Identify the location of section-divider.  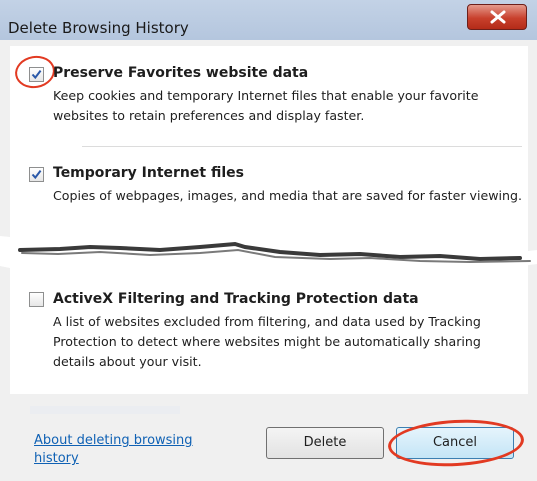
(302, 146).